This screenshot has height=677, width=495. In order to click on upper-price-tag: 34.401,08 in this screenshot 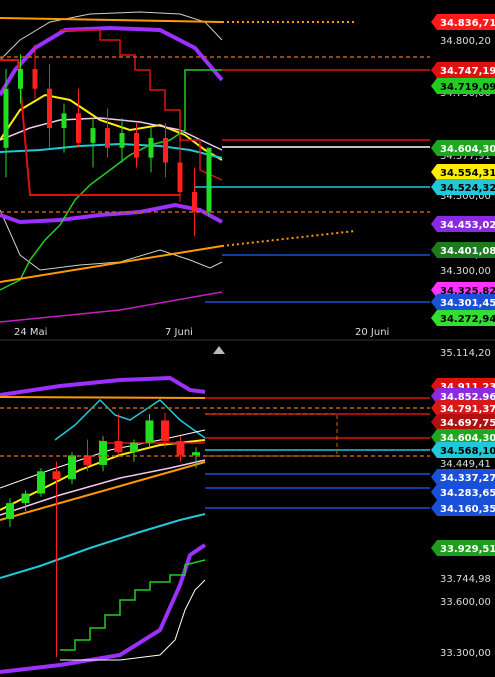, I will do `click(463, 250)`.